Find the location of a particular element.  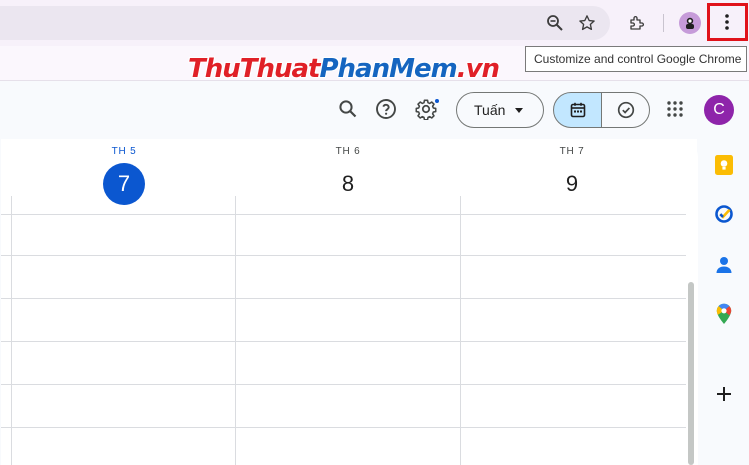

day-header-sat: TH 7 9 is located at coordinates (572, 175).